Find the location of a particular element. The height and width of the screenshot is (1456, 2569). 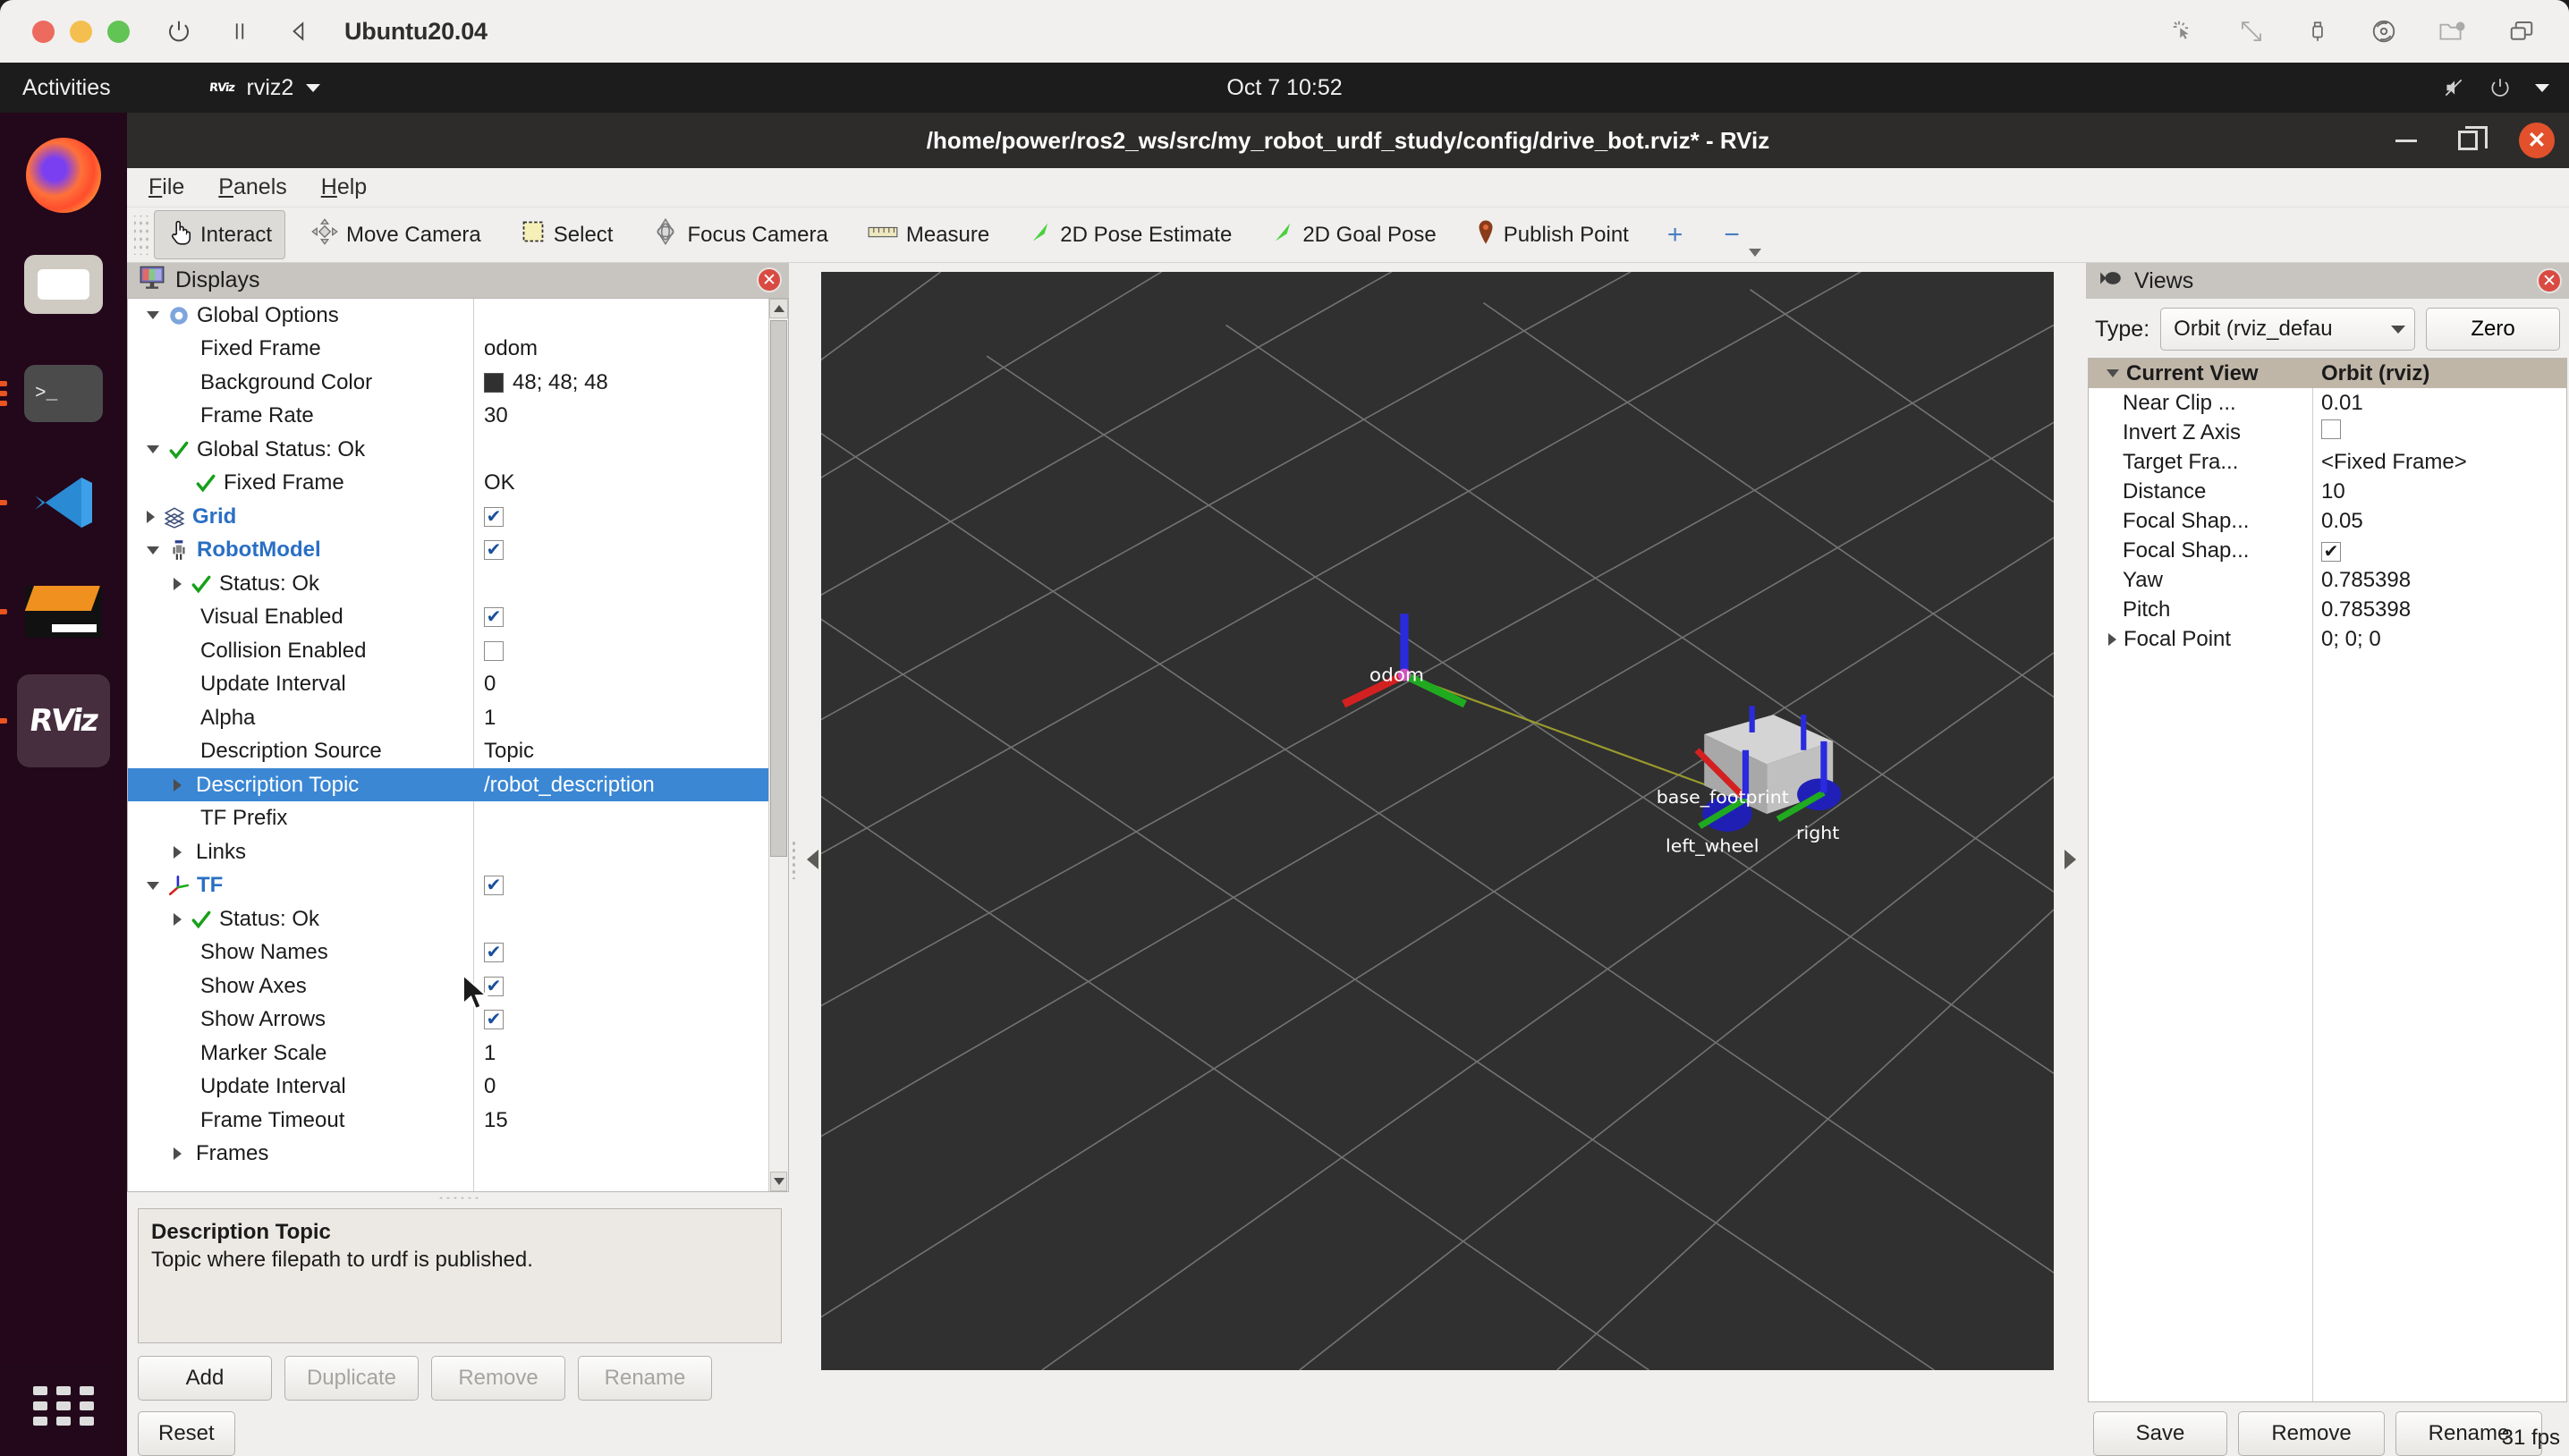

display-row-show-arrows: Show Arrows ✔ is located at coordinates (458, 1020).